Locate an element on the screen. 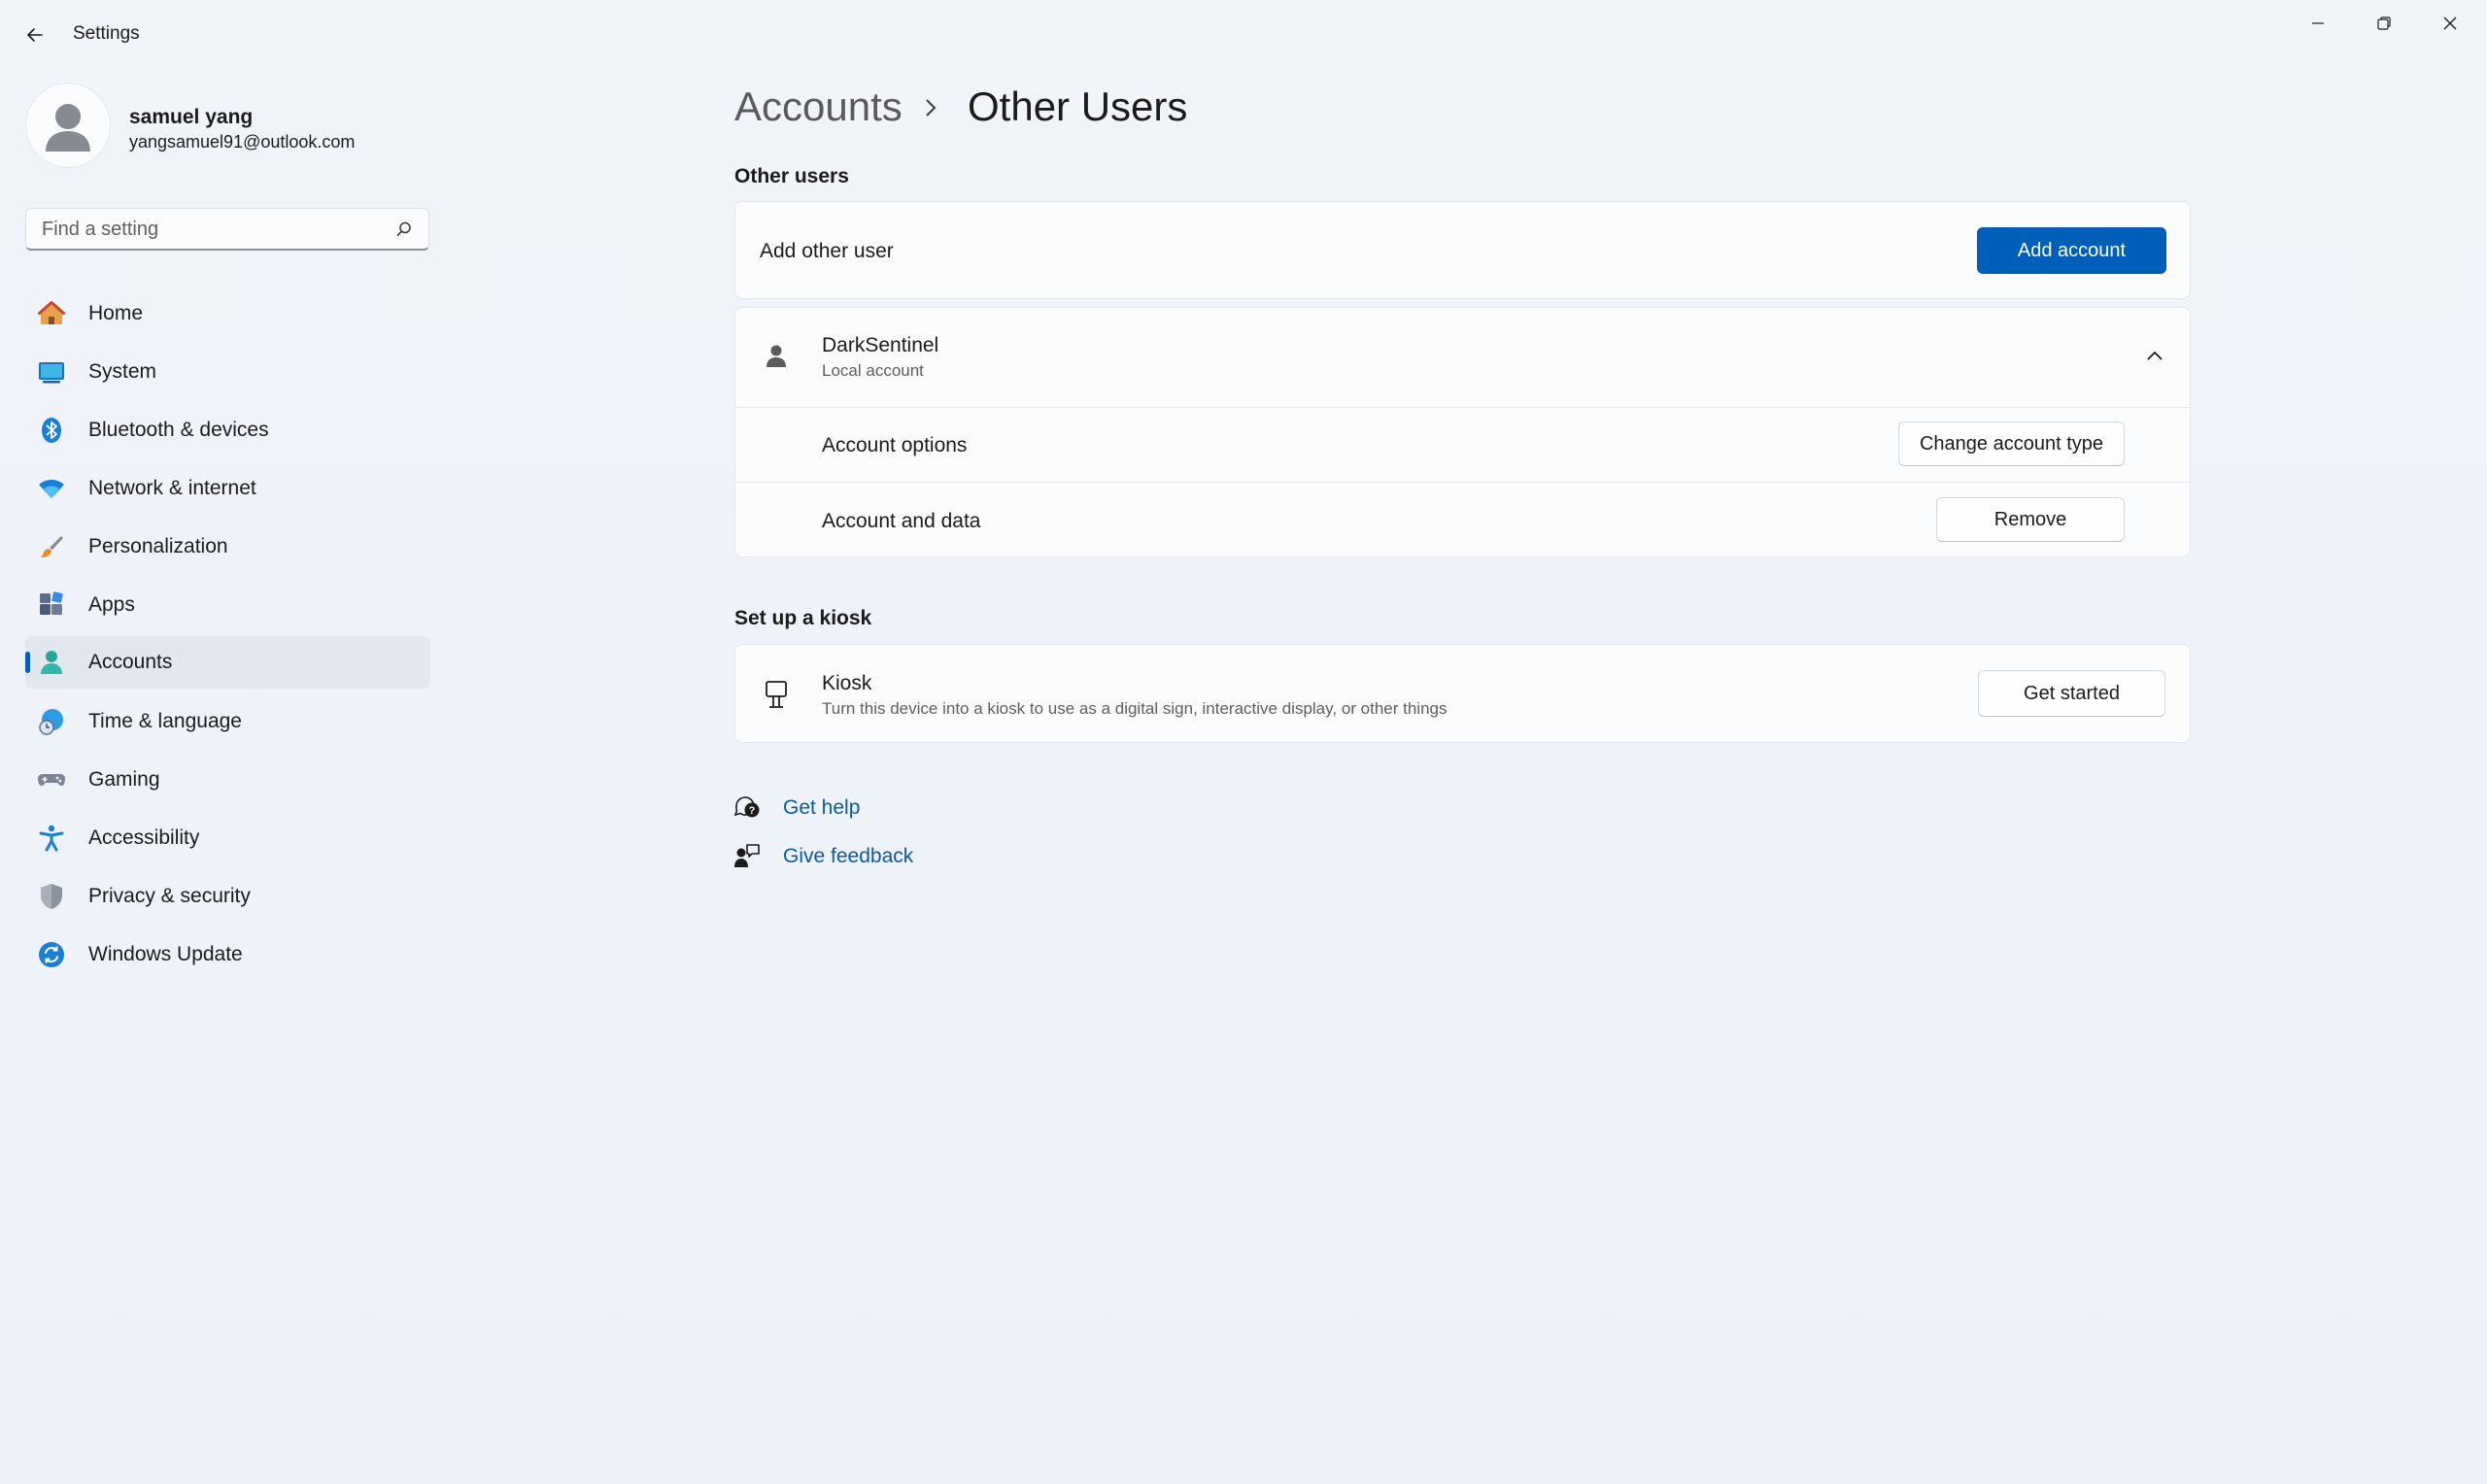  page-title: Other Users is located at coordinates (1078, 106).